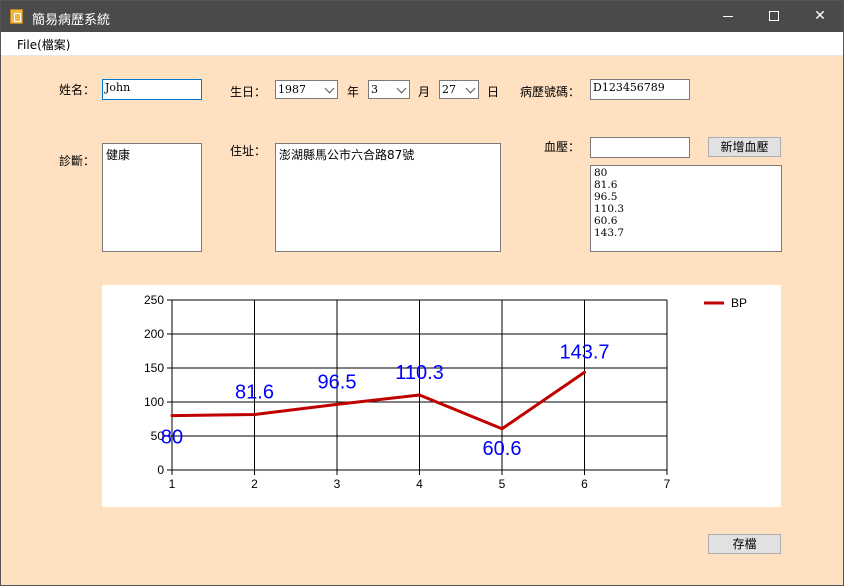 This screenshot has width=844, height=586. I want to click on month-label: 月, so click(424, 92).